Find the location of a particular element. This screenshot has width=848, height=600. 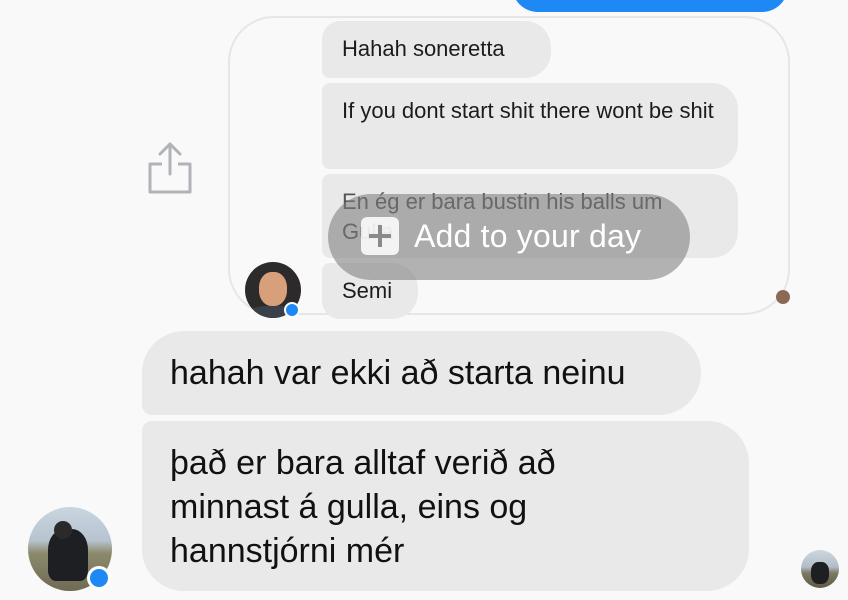

add-to-your-day-label: Add to your day is located at coordinates (528, 236).